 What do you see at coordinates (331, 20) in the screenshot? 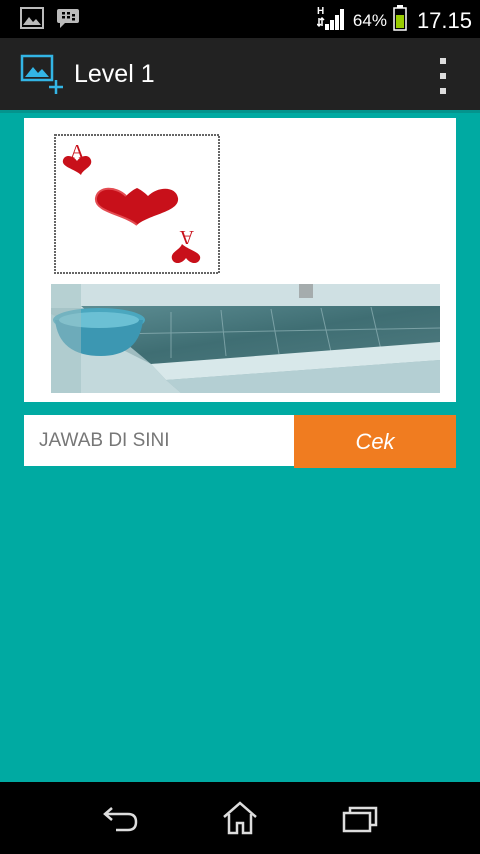
I see `signal-icon: H` at bounding box center [331, 20].